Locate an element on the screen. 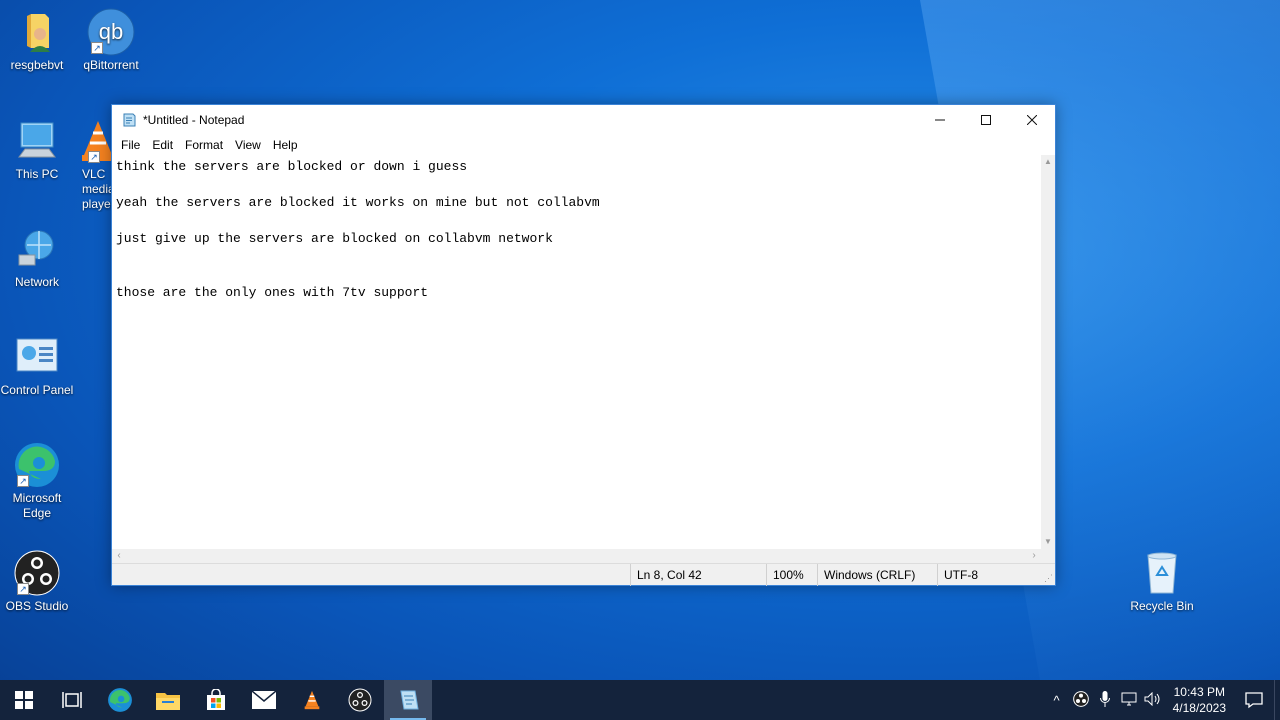 The image size is (1280, 720). desktop-icon-recycle-bin: Recycle Bin is located at coordinates (1162, 581).